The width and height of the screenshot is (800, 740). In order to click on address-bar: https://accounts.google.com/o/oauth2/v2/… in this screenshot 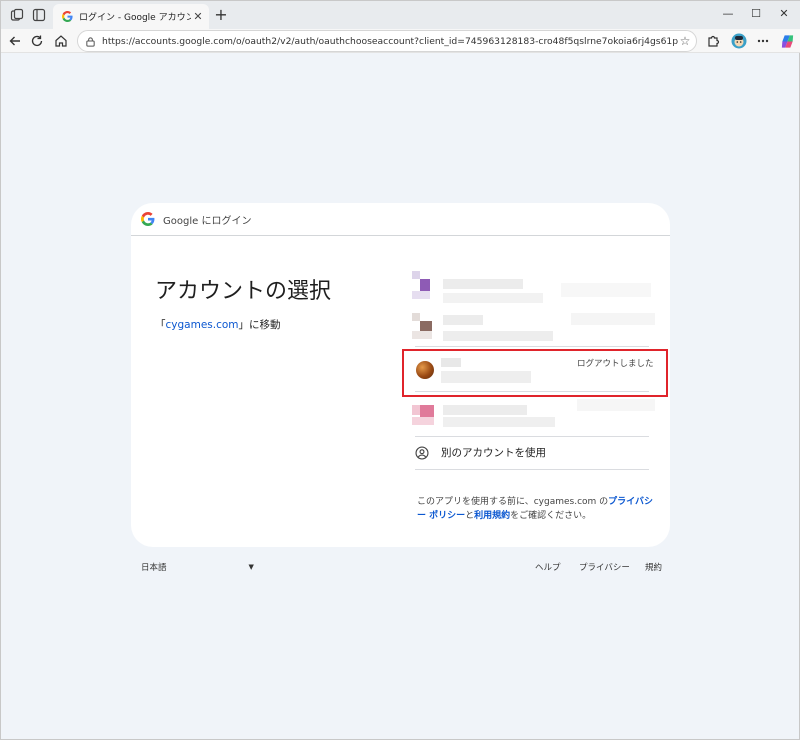, I will do `click(387, 41)`.